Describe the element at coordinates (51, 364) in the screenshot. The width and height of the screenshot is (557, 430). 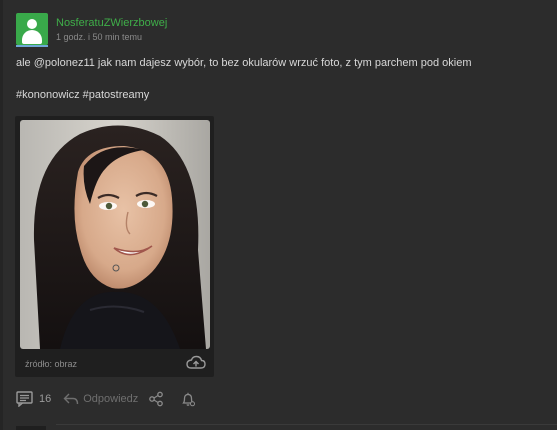
I see `source-label: źródło: obraz` at that location.